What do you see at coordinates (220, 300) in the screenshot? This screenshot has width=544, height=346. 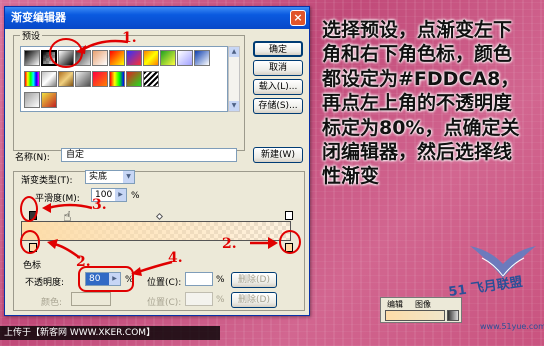 I see `location2-unit: %` at bounding box center [220, 300].